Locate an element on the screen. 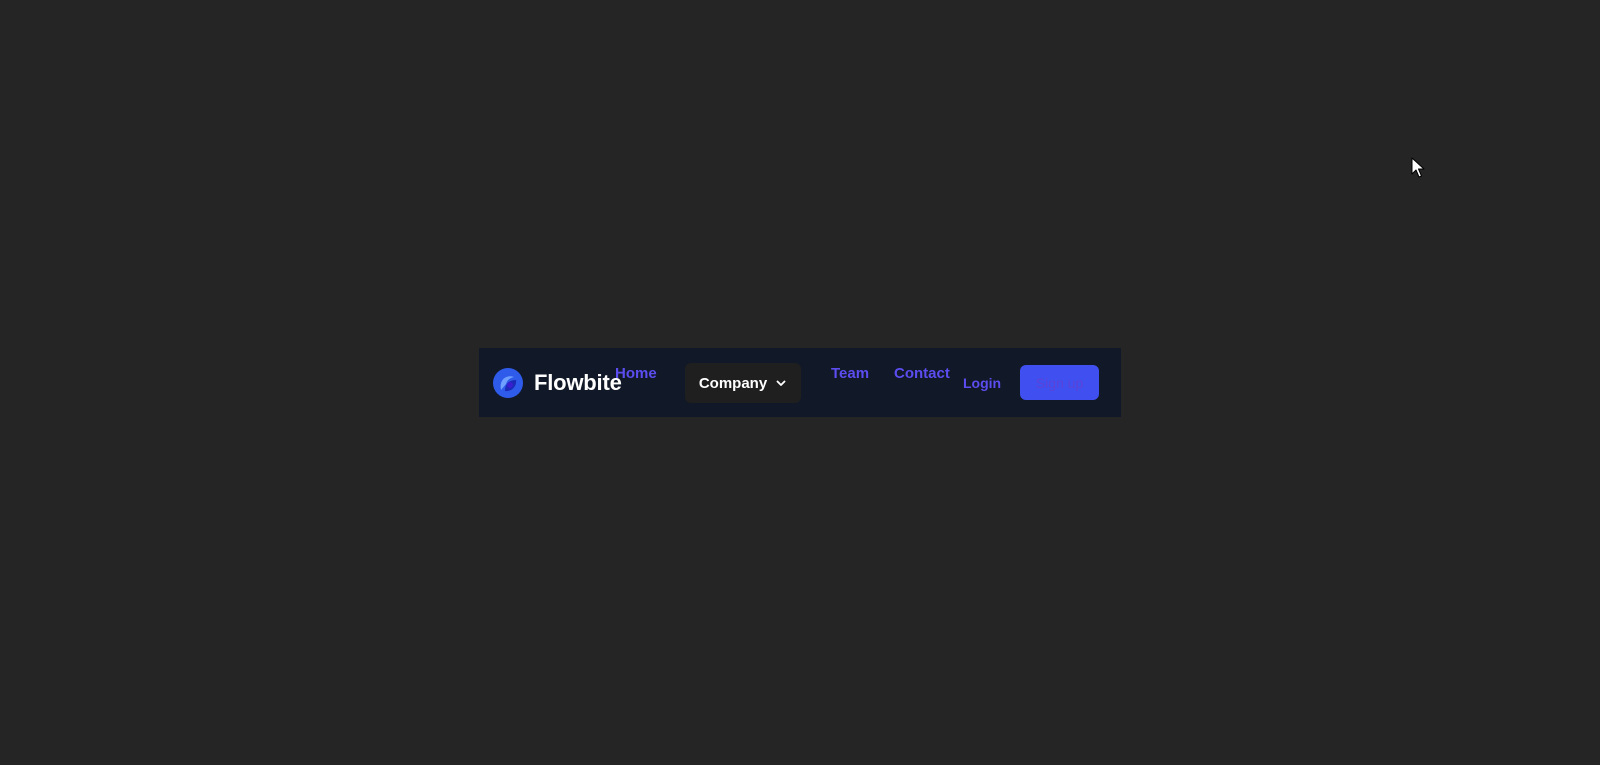  brand-name: Flowbite is located at coordinates (578, 382).